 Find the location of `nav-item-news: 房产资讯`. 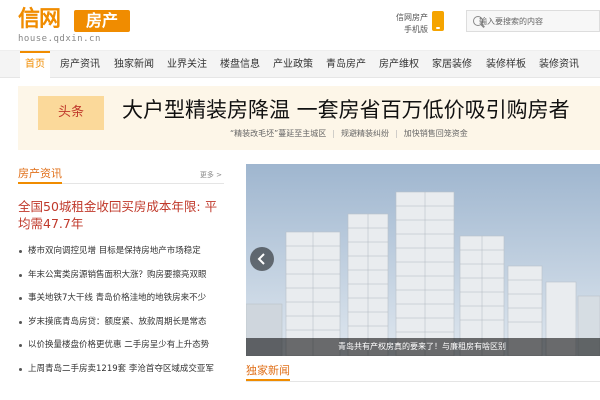

nav-item-news: 房产资讯 is located at coordinates (80, 64).